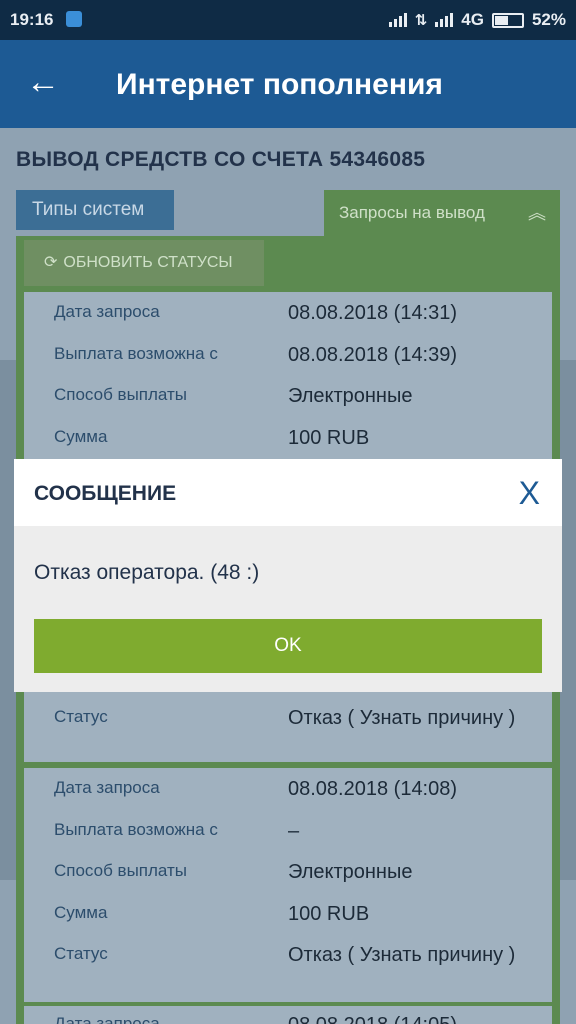  Describe the element at coordinates (288, 20) in the screenshot. I see `status-bar: 19:16 ⇅ 4G 52%` at that location.